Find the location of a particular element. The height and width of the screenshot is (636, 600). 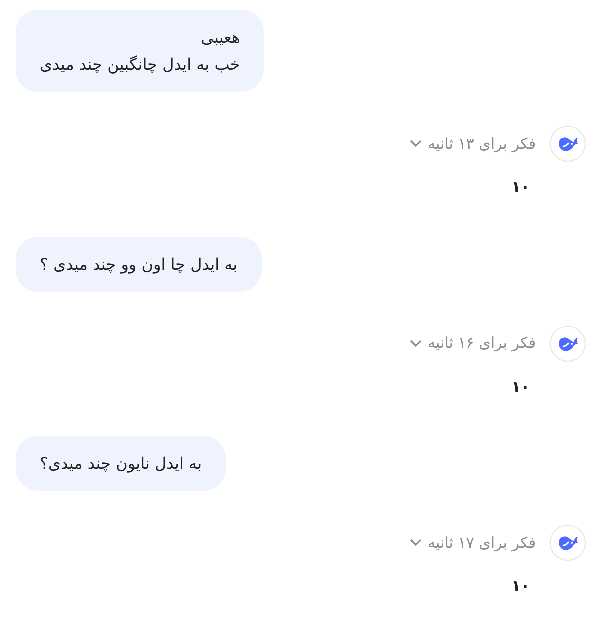

thinking-toggle: فکر برای ۱۷ ثانیه is located at coordinates (473, 543).